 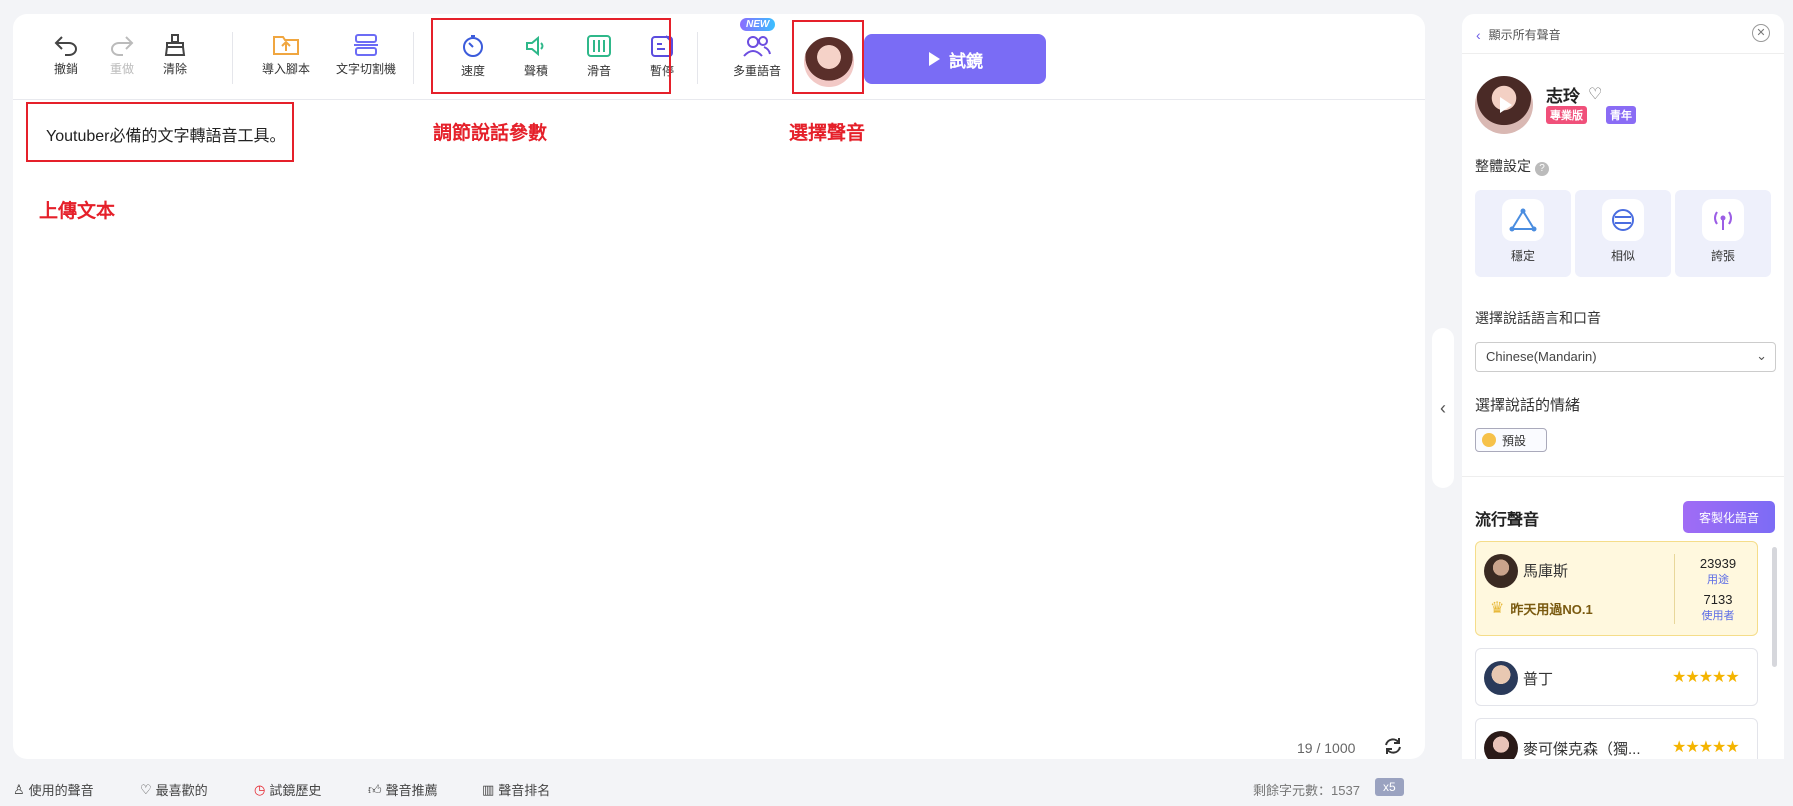 What do you see at coordinates (756, 71) in the screenshot?
I see `multi-voice-label: 多重語音` at bounding box center [756, 71].